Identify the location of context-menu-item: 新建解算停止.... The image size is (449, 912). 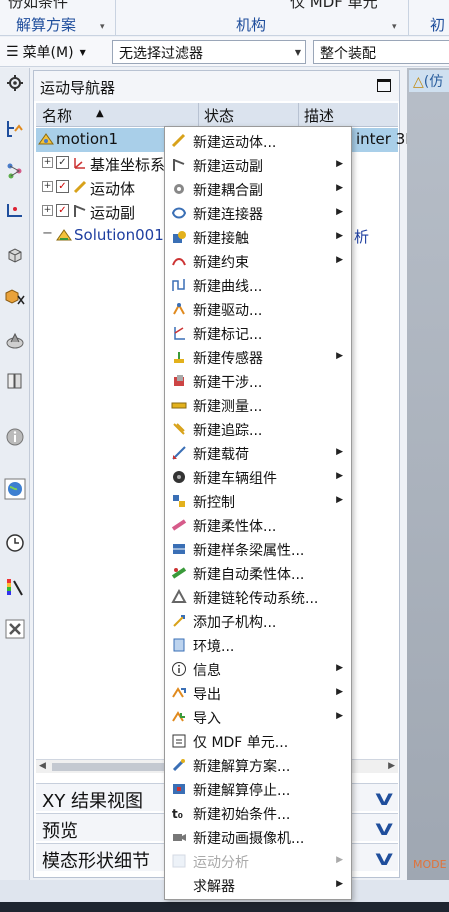
(258, 789).